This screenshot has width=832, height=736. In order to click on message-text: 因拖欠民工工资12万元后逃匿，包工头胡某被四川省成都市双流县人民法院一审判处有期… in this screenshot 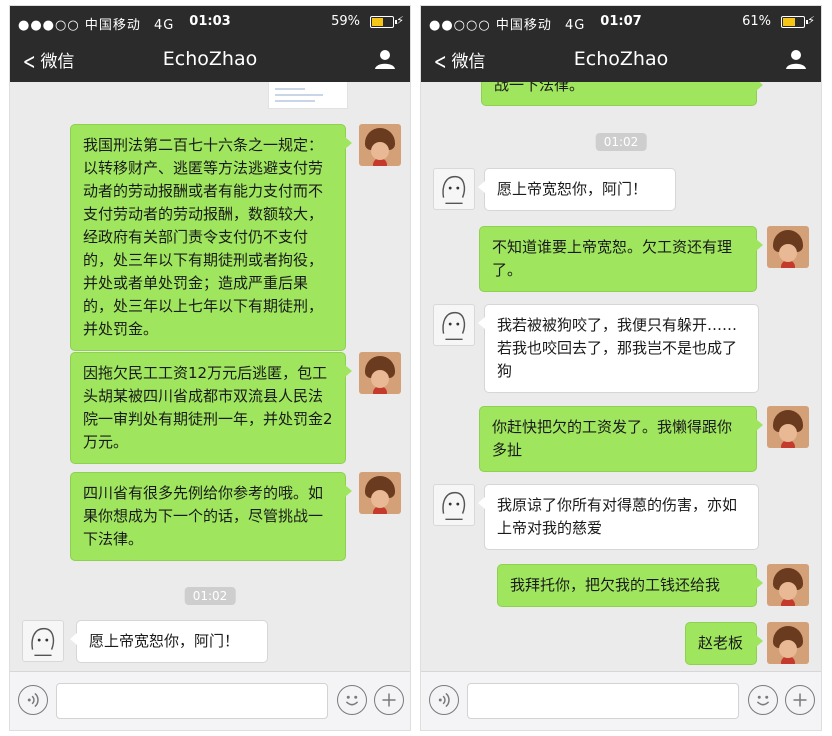, I will do `click(208, 407)`.